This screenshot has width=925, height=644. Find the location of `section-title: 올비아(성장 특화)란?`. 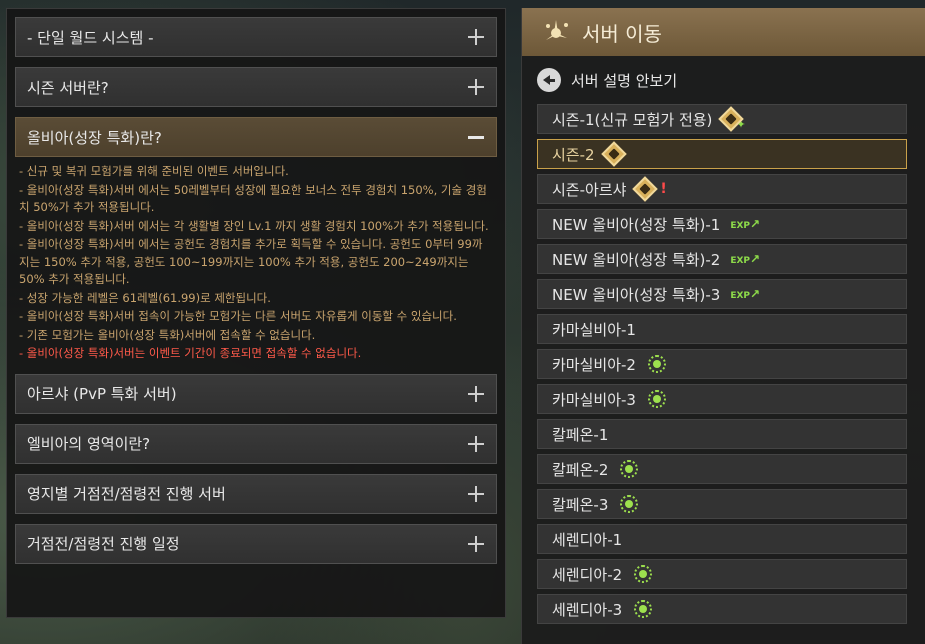

section-title: 올비아(성장 특화)란? is located at coordinates (94, 137).